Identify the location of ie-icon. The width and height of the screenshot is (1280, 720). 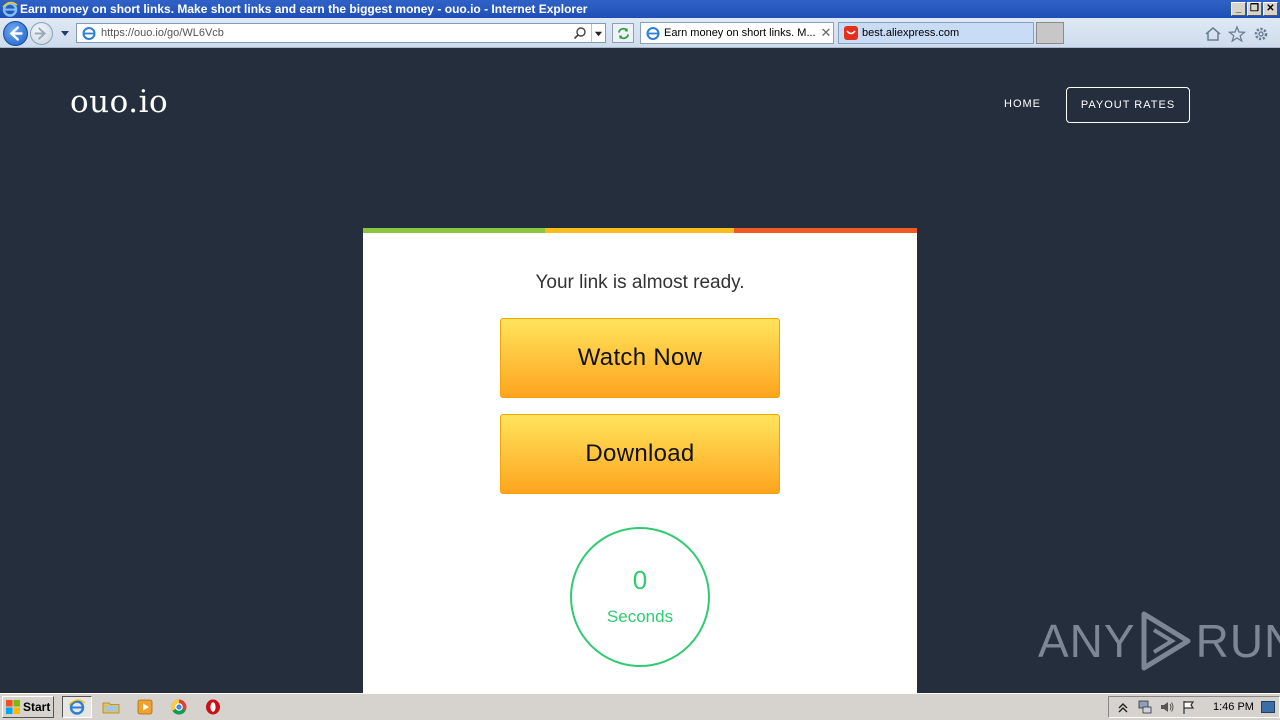
(77, 707).